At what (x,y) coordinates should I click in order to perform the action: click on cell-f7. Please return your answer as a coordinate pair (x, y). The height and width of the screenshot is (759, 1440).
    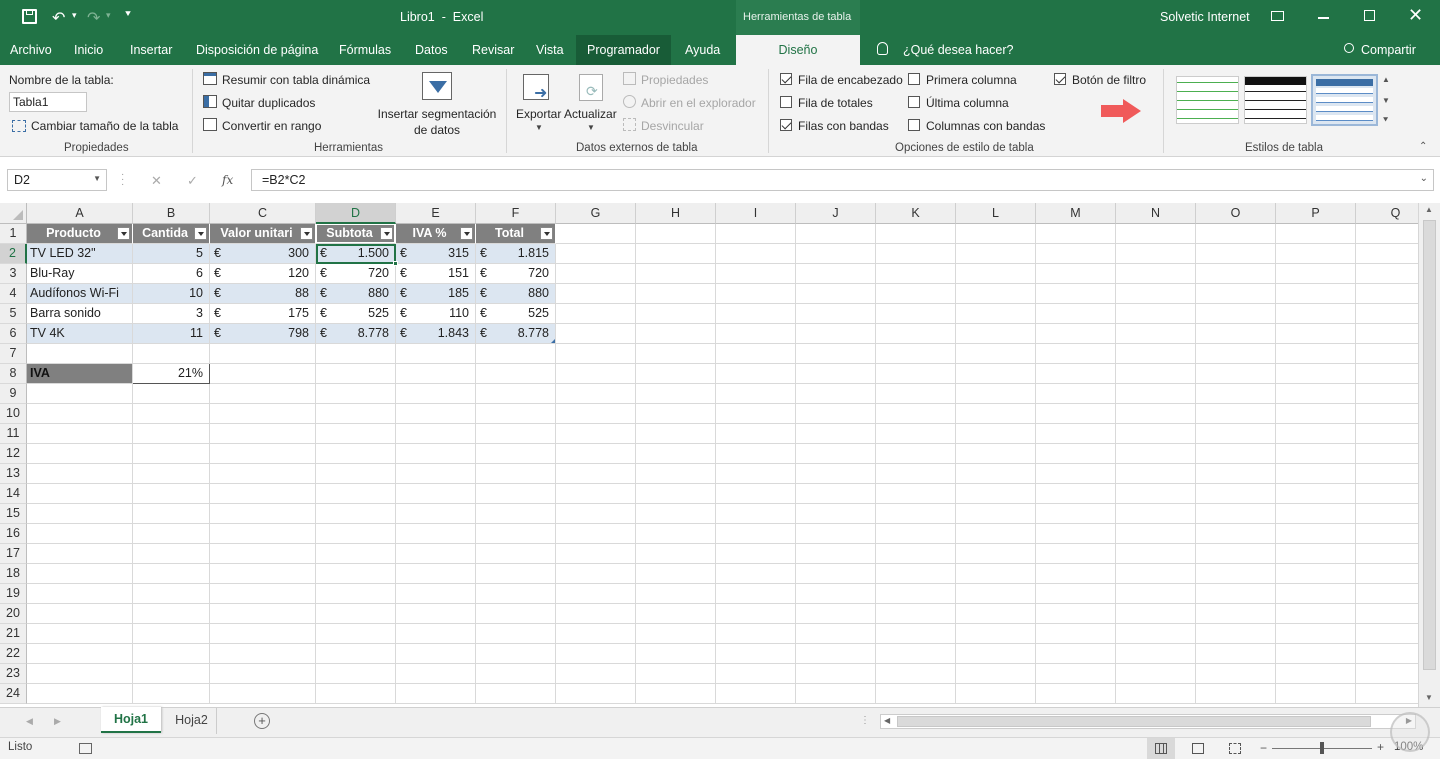
    Looking at the image, I should click on (516, 354).